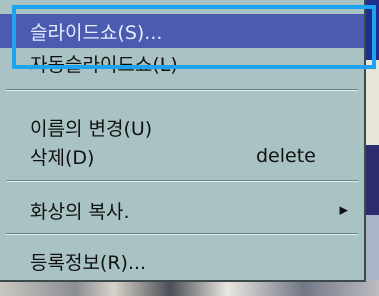 Image resolution: width=379 pixels, height=296 pixels. I want to click on menu-item-label: 화상의 복사., so click(80, 211).